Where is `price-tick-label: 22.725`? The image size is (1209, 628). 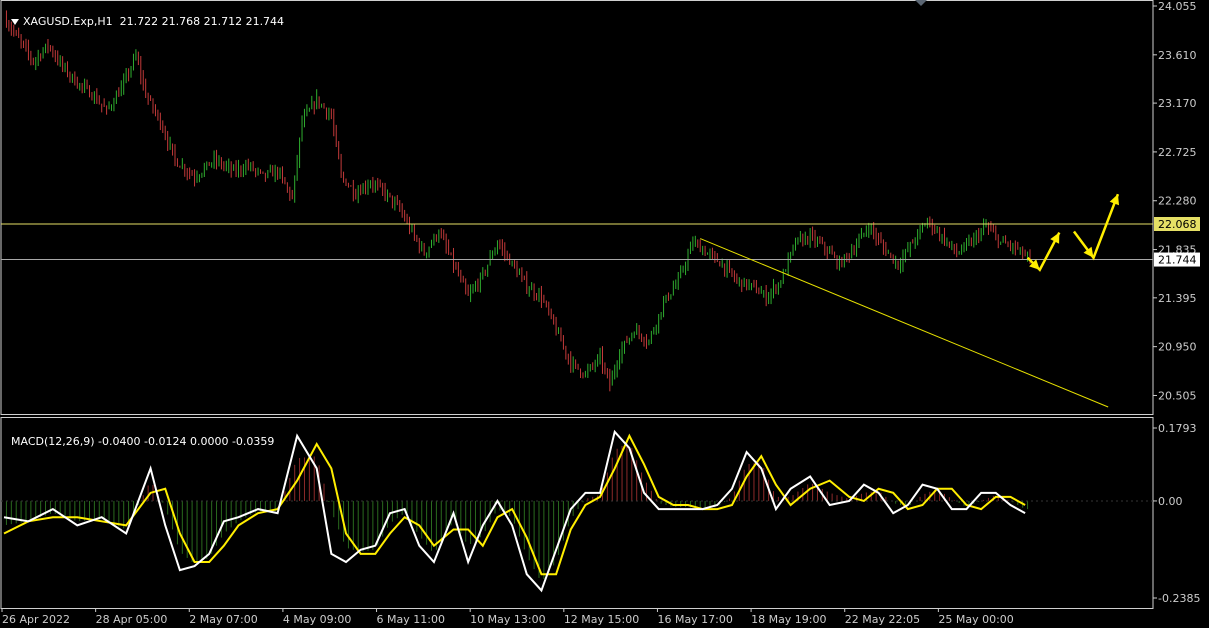 price-tick-label: 22.725 is located at coordinates (1177, 152).